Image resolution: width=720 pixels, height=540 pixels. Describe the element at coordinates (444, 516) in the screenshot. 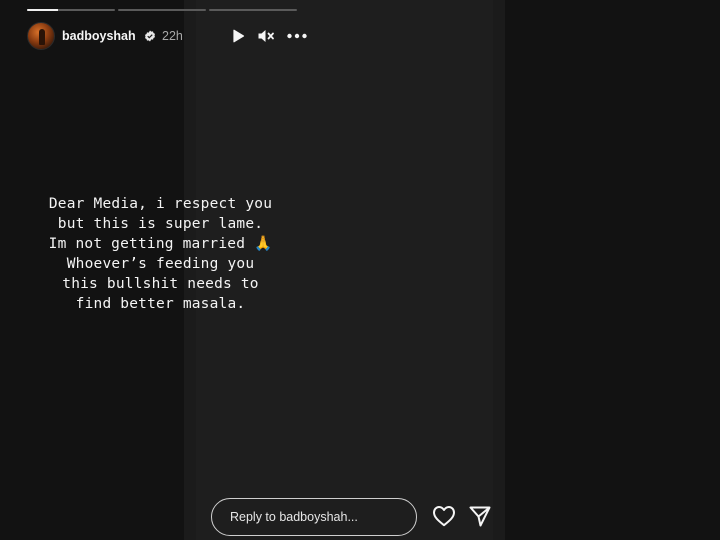

I see `heart-icon` at that location.